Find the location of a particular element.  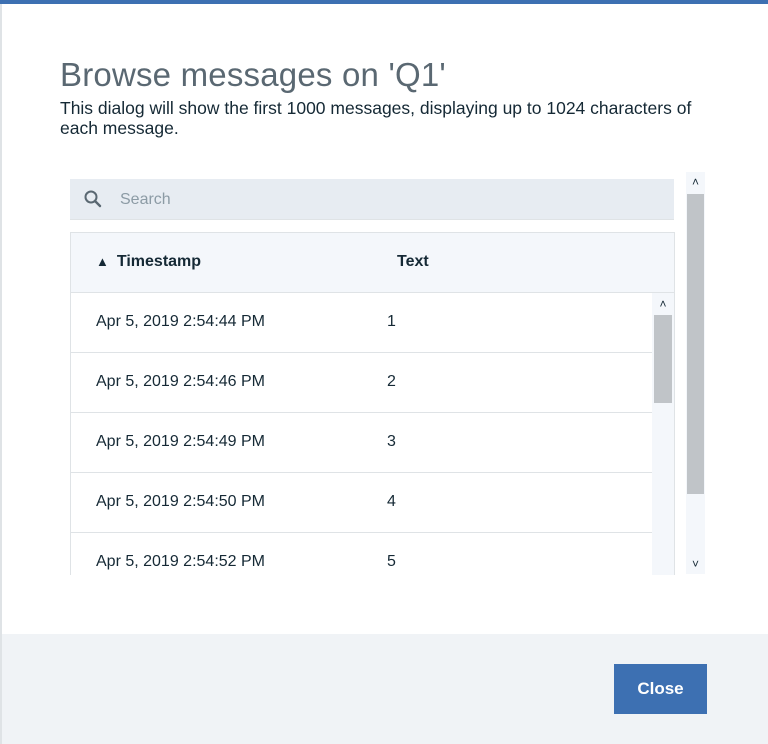

search-icon is located at coordinates (93, 199).